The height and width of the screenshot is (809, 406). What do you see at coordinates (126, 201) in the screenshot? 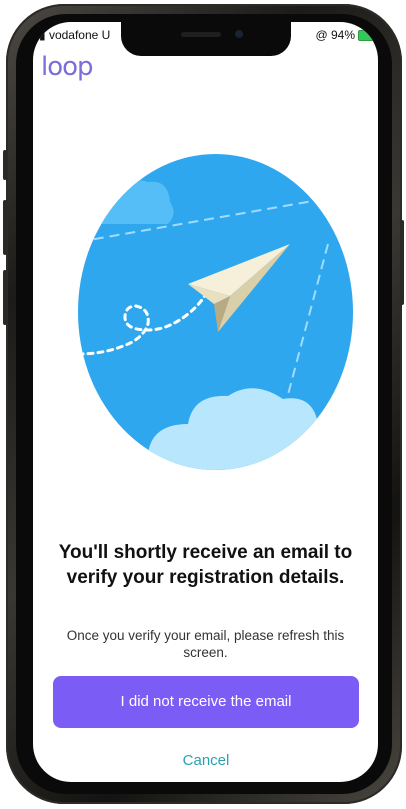
I see `cloud-top-left` at bounding box center [126, 201].